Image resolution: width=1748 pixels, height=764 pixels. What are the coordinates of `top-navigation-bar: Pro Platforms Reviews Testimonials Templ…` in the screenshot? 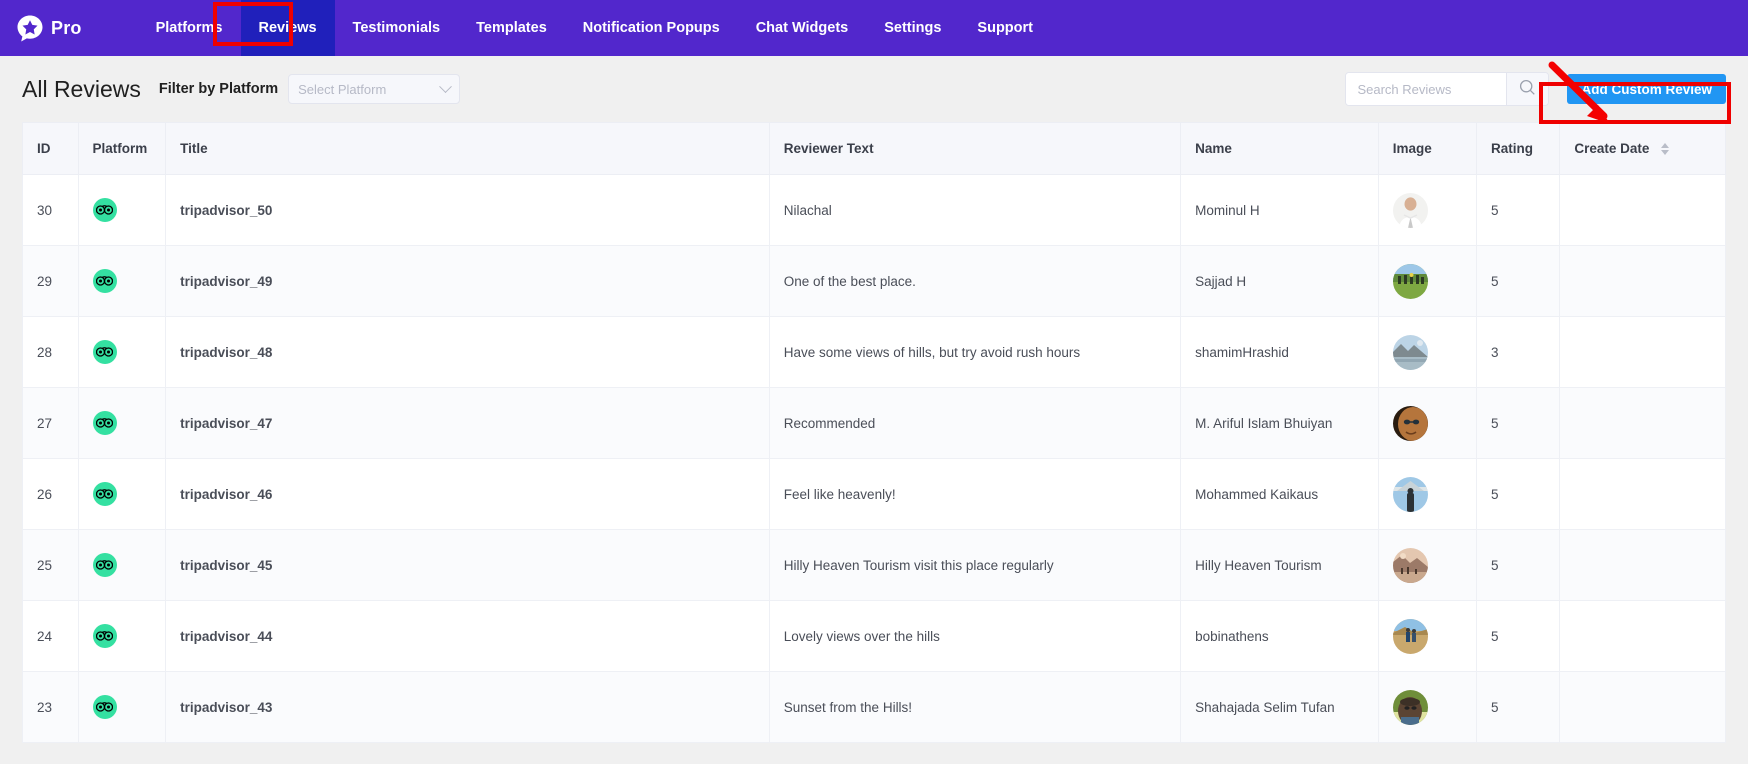 It's located at (874, 28).